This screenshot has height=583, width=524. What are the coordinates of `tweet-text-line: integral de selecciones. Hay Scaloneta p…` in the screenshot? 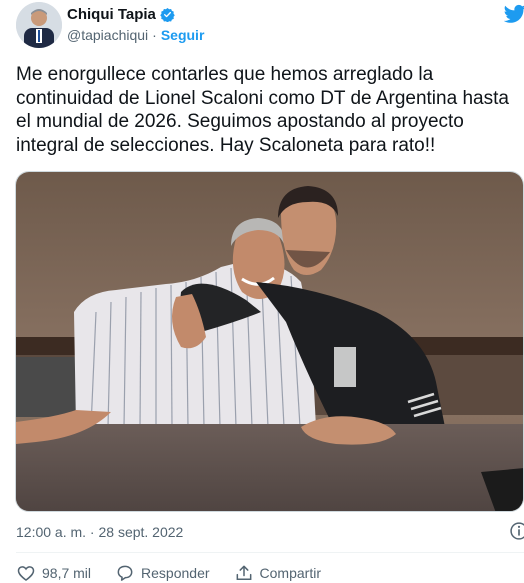 It's located at (226, 145).